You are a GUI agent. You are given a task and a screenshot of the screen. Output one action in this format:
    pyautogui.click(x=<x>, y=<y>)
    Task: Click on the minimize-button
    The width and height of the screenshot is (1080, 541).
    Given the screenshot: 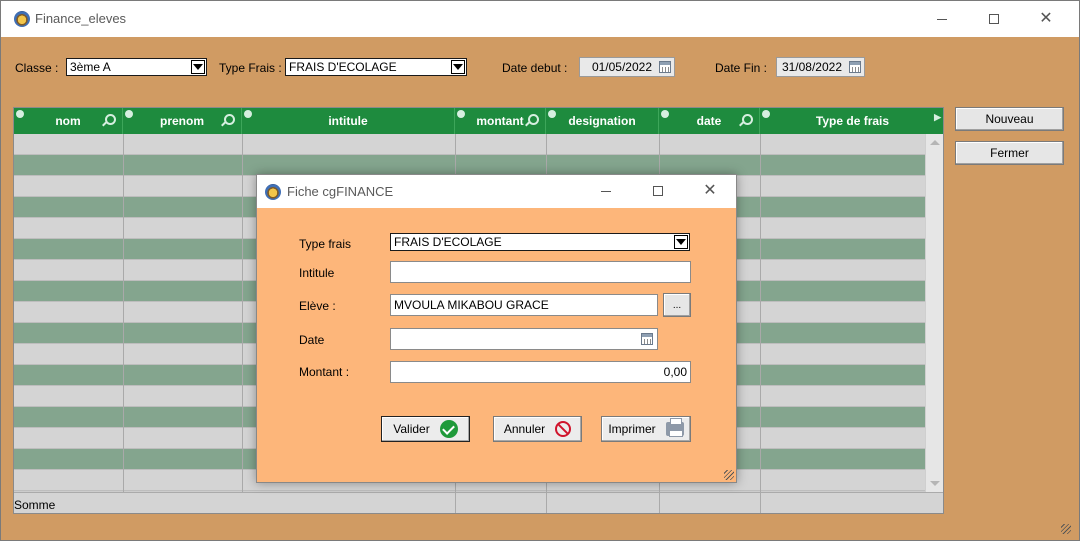 What is the action you would take?
    pyautogui.click(x=942, y=19)
    